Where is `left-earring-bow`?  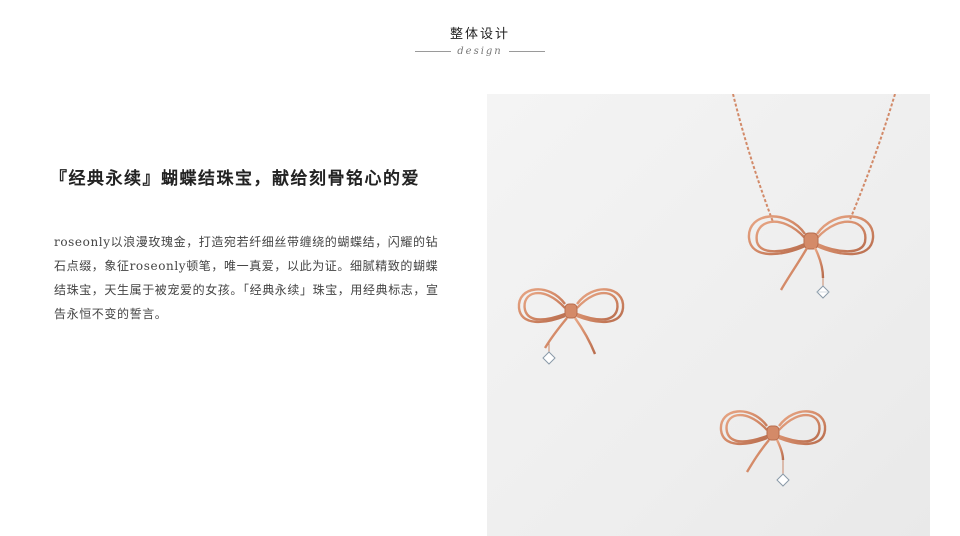
left-earring-bow is located at coordinates (571, 321).